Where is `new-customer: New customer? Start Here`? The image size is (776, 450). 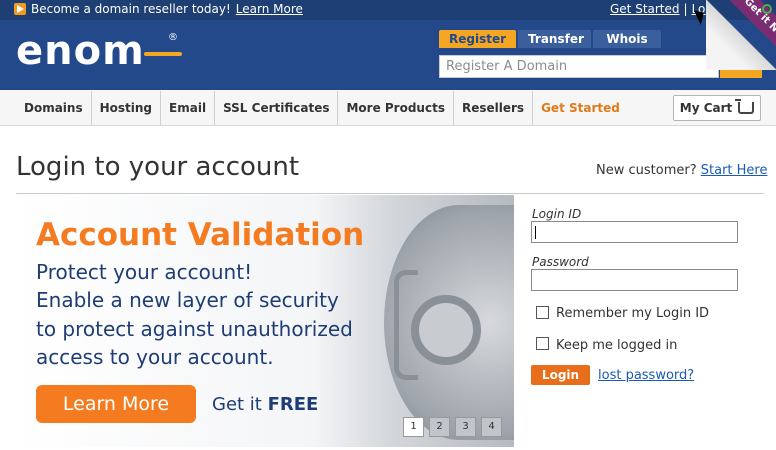
new-customer: New customer? Start Here is located at coordinates (681, 170).